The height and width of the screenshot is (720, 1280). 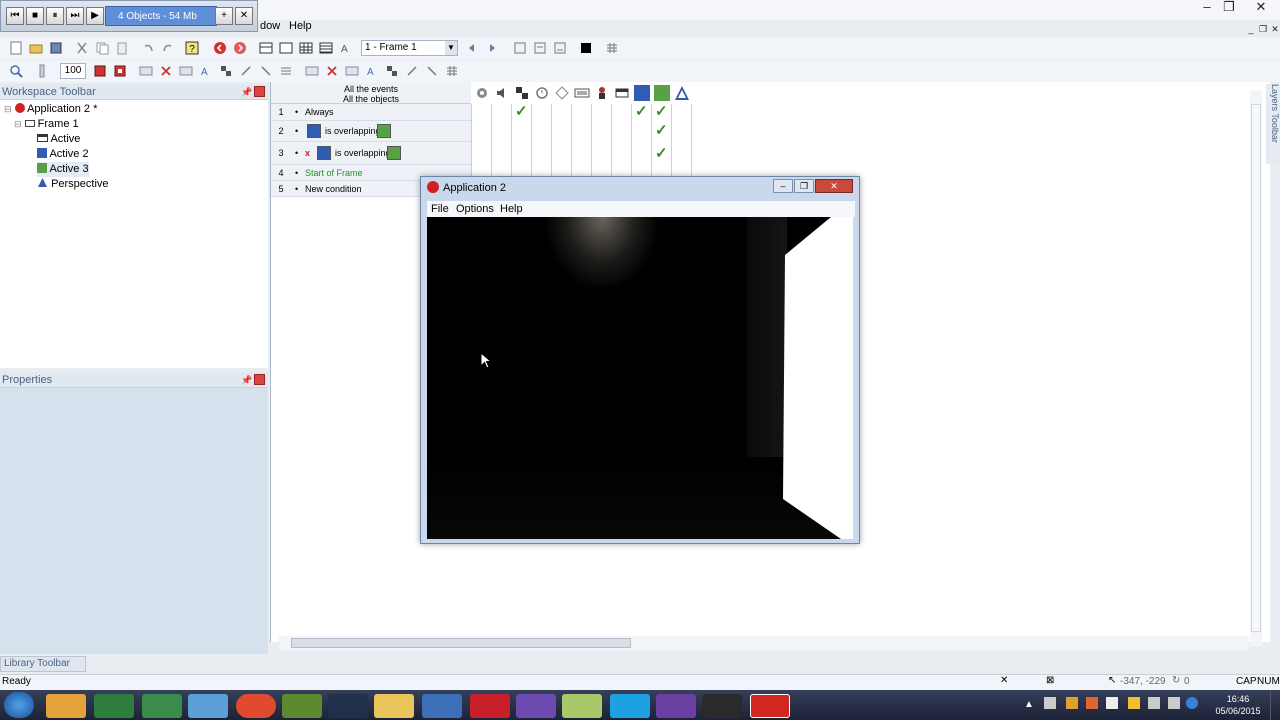 What do you see at coordinates (224, 16) in the screenshot?
I see `player-add-button: +` at bounding box center [224, 16].